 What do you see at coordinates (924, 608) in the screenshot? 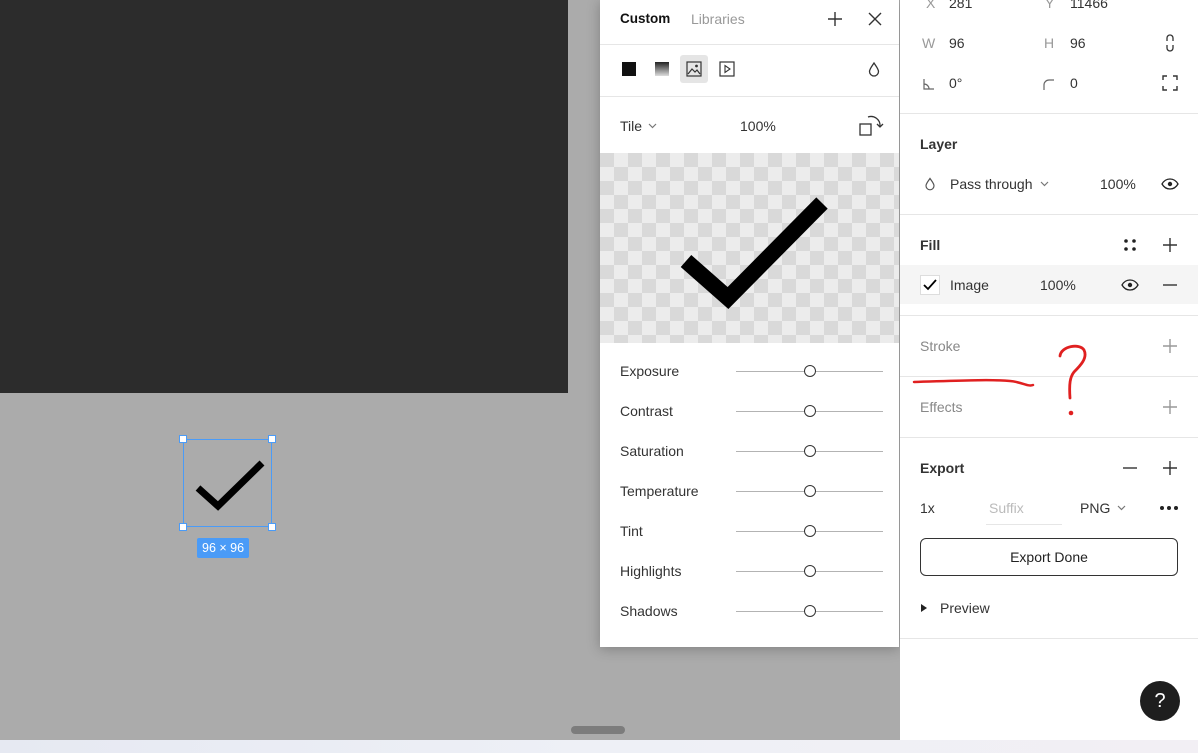
I see `triangle-right-icon` at bounding box center [924, 608].